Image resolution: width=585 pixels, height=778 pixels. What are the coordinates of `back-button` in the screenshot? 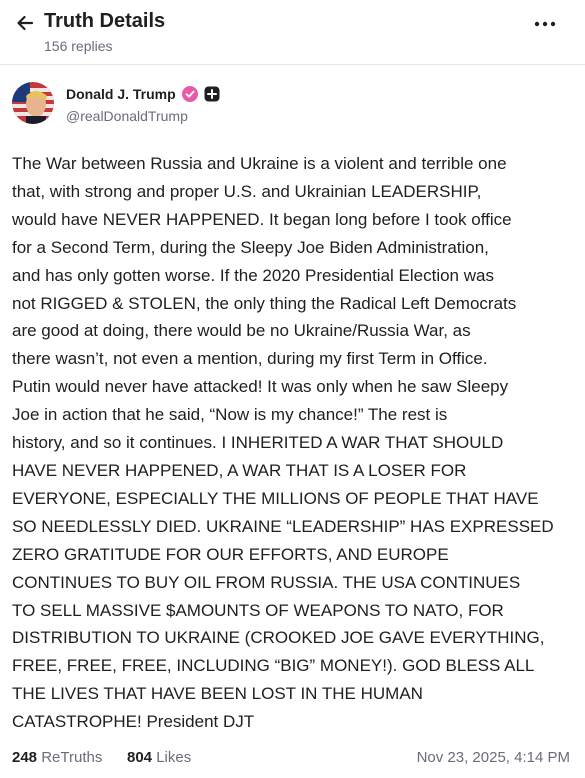 It's located at (25, 23).